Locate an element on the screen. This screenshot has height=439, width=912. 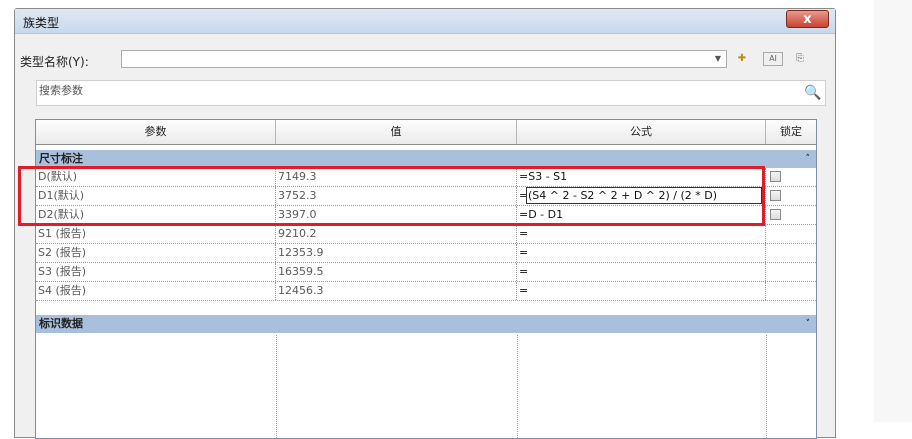
close-icon: x is located at coordinates (807, 19).